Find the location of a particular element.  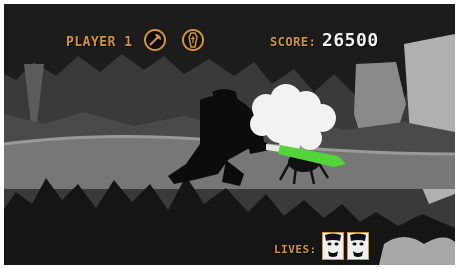

foreground-pebbles is located at coordinates (417, 251).